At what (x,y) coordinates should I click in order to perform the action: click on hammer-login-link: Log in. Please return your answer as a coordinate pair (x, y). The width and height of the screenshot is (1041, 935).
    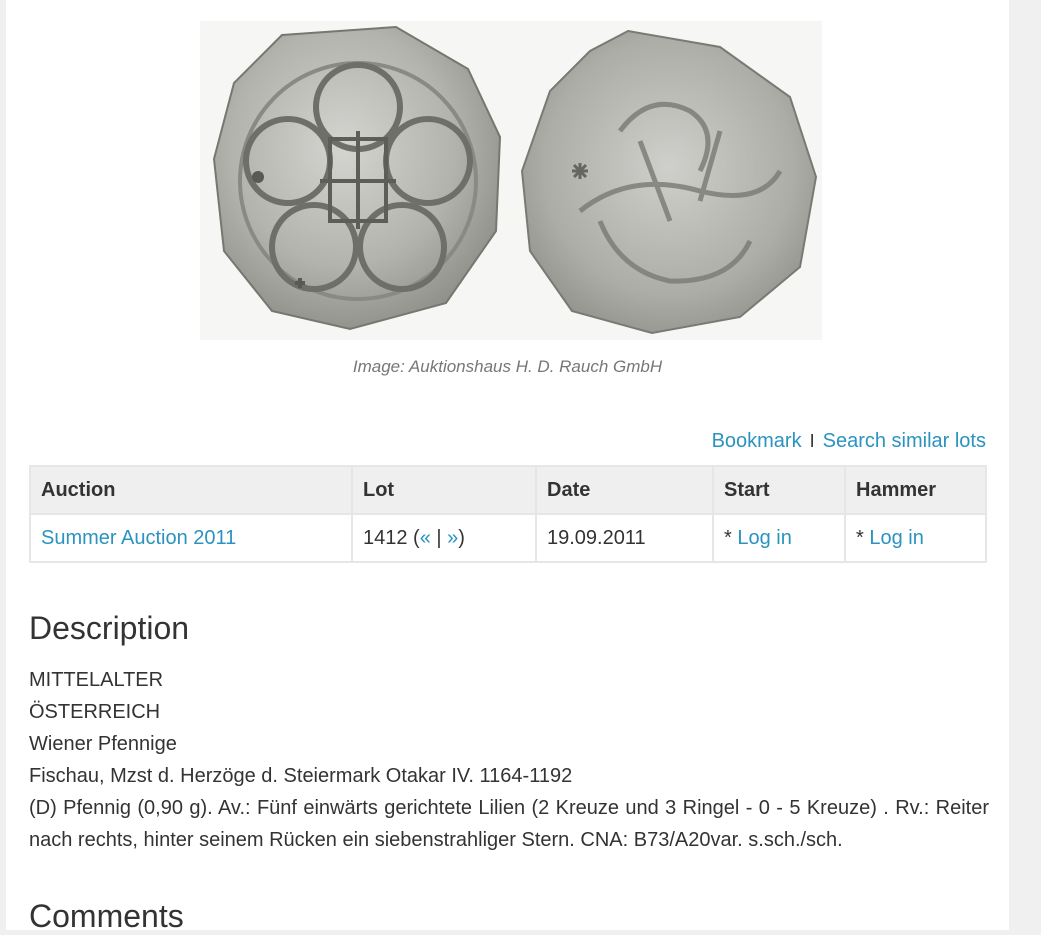
    Looking at the image, I should click on (896, 538).